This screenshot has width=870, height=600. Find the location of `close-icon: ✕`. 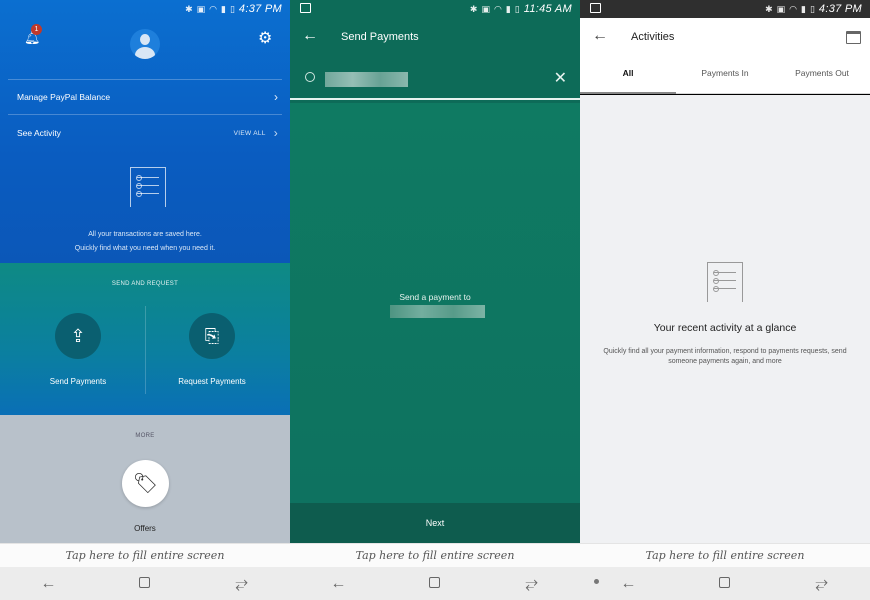

close-icon: ✕ is located at coordinates (560, 78).